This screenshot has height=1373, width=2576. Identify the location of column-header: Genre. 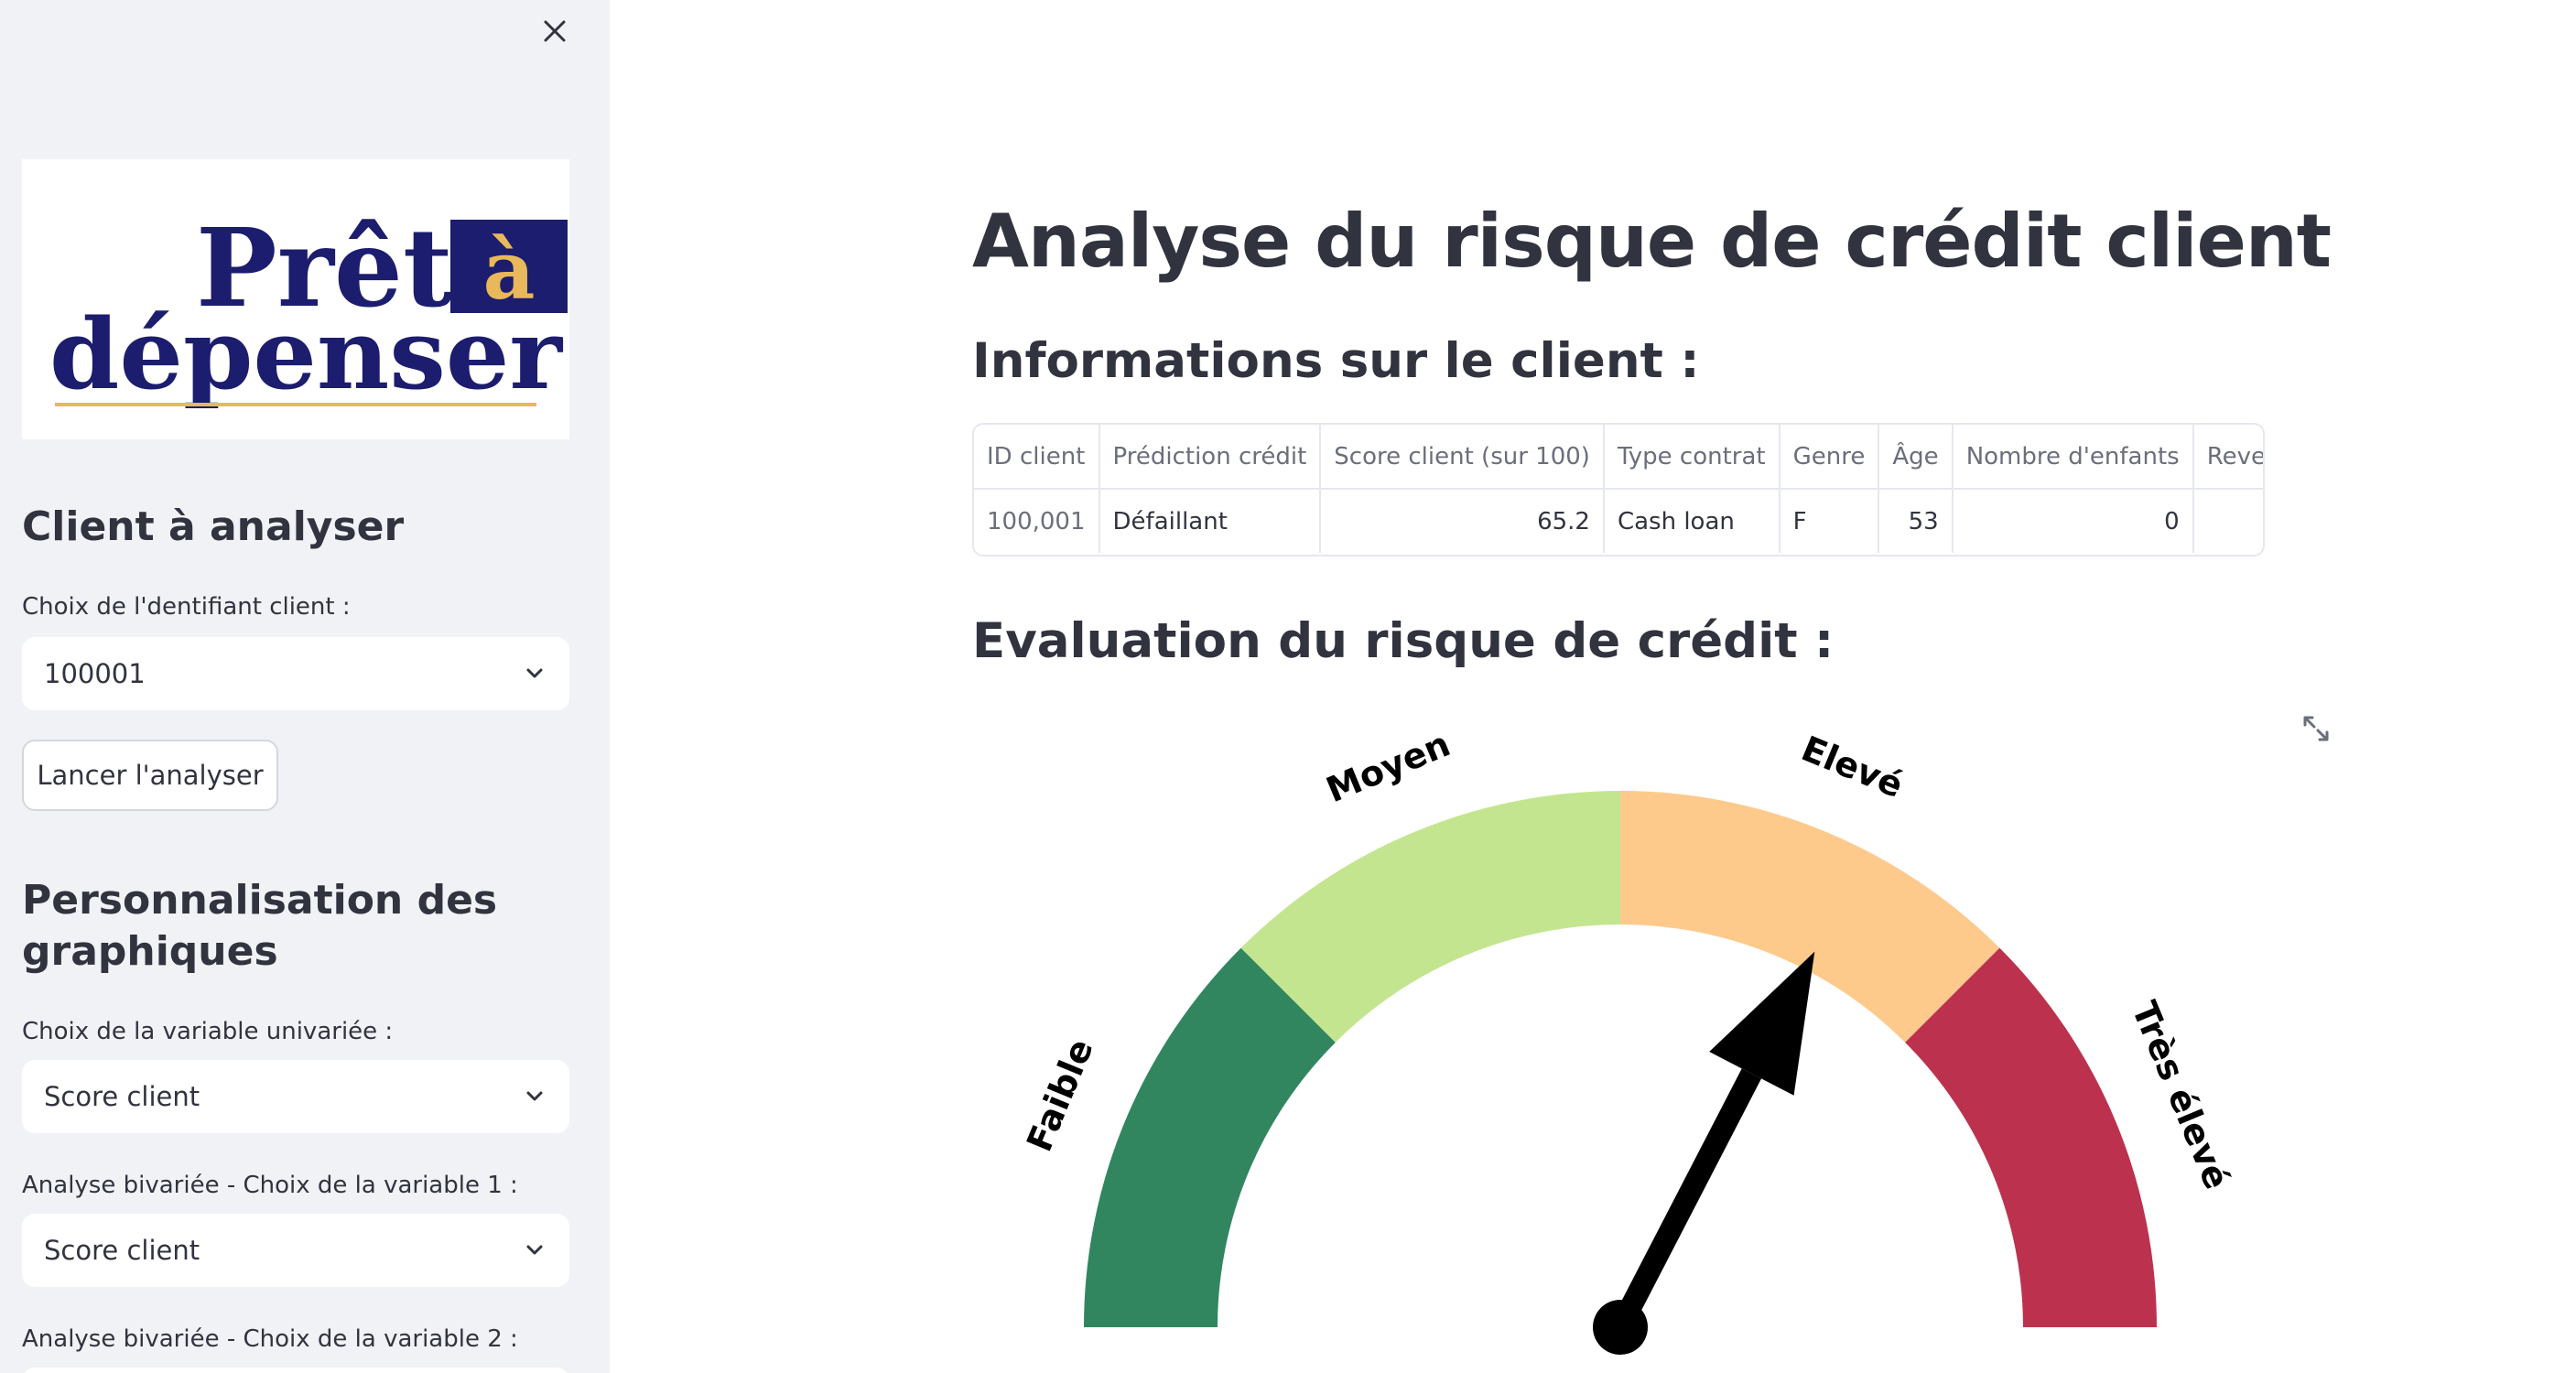
(1830, 457).